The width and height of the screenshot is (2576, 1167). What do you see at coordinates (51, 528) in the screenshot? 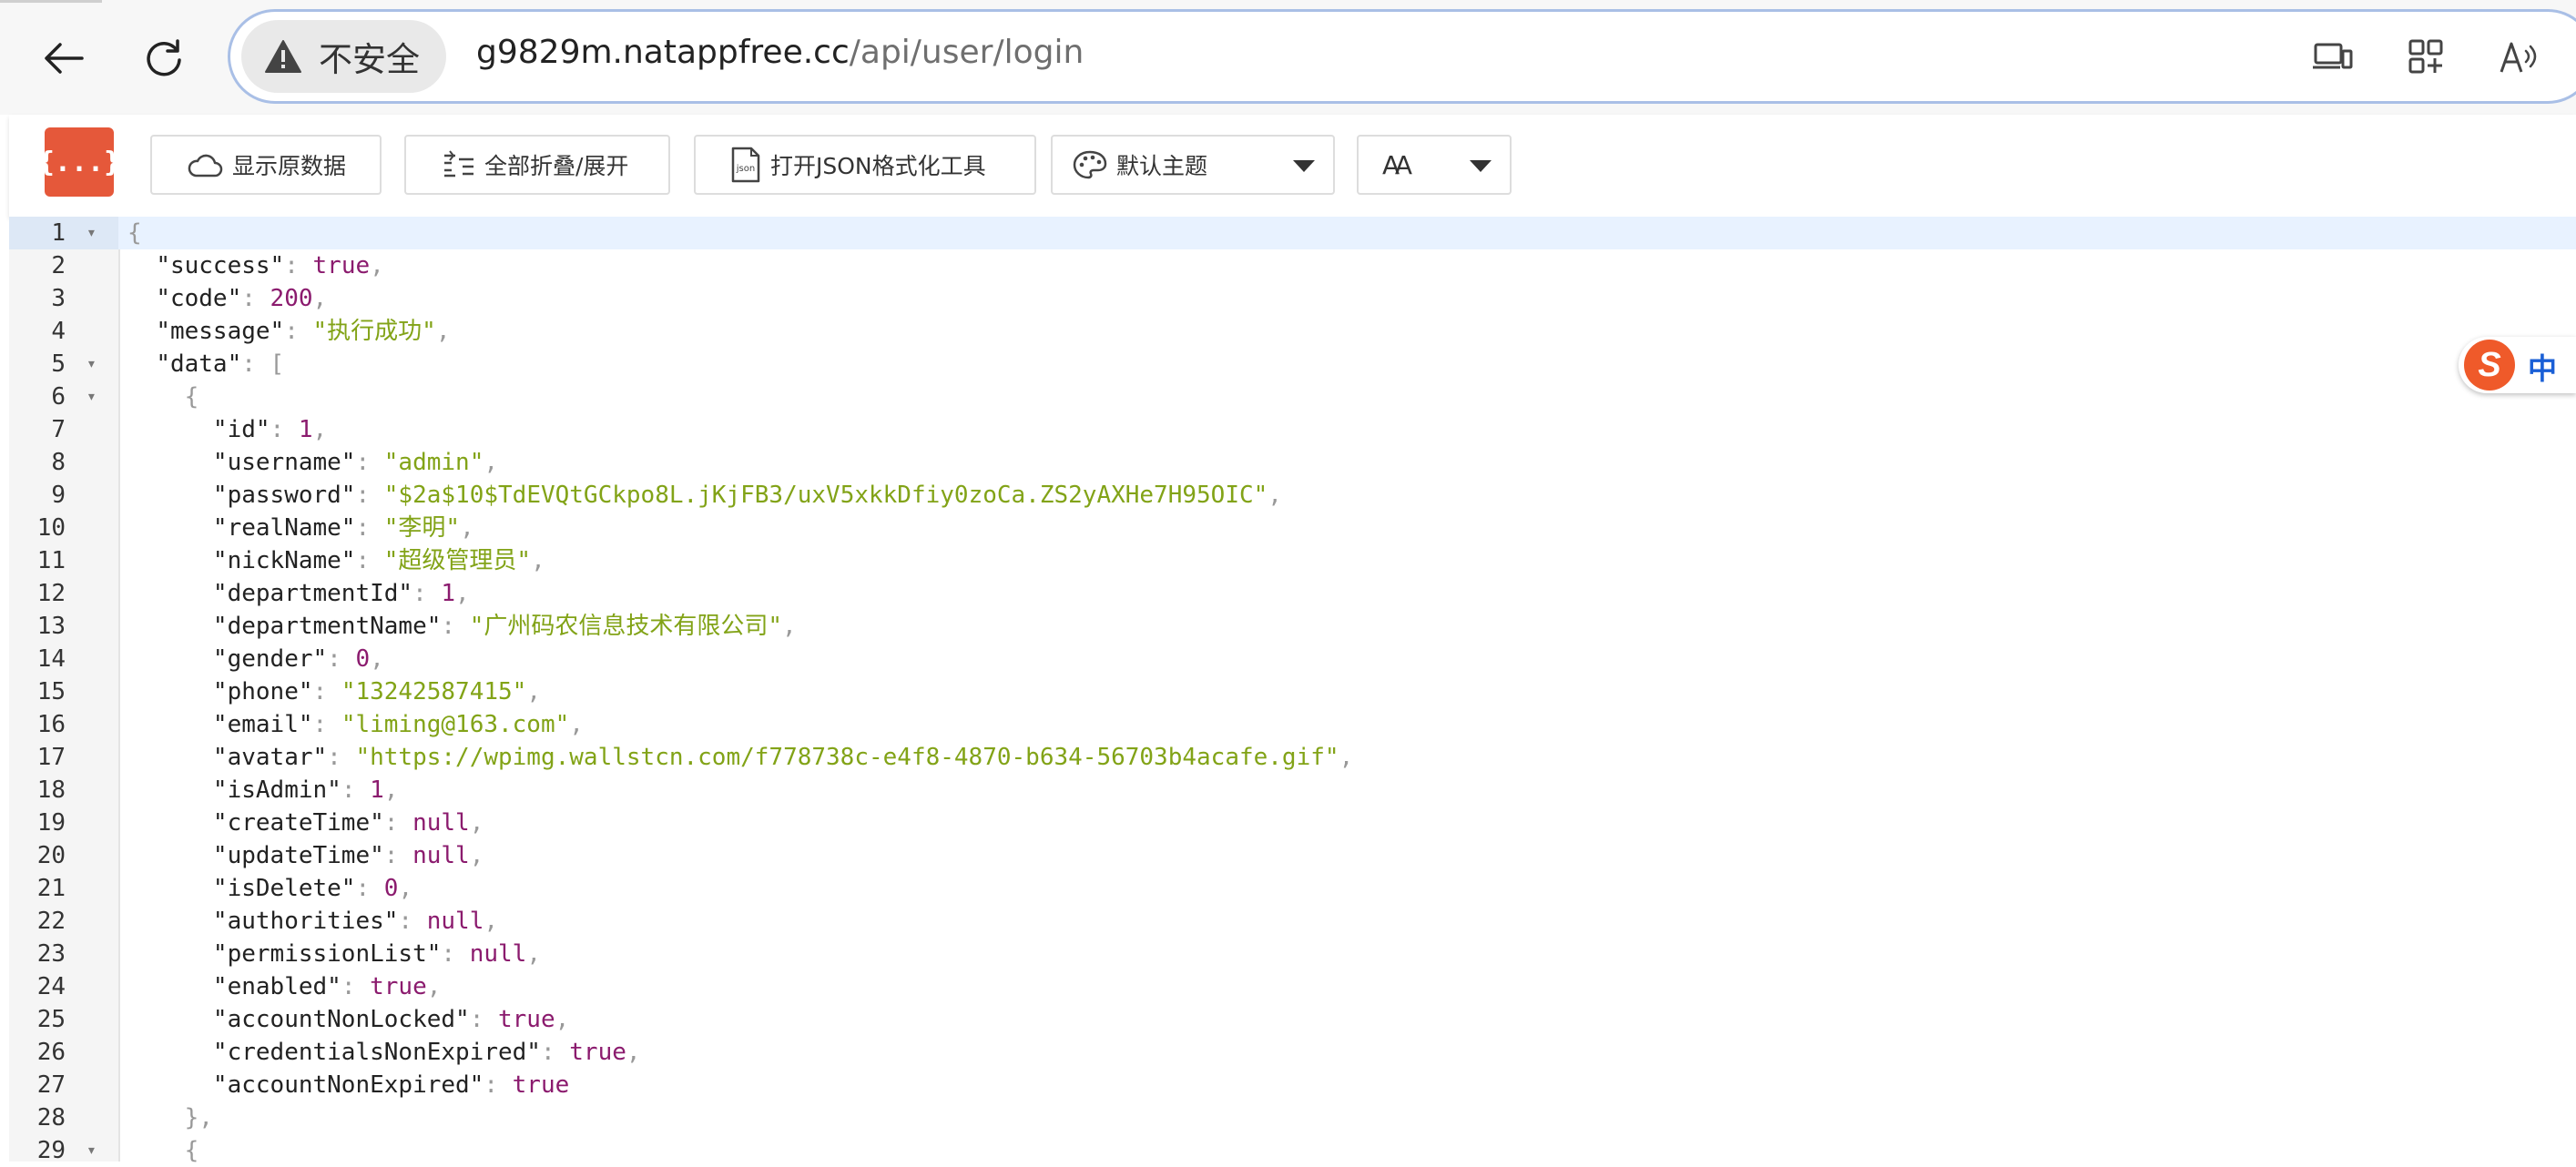
I see `line-number: 10` at bounding box center [51, 528].